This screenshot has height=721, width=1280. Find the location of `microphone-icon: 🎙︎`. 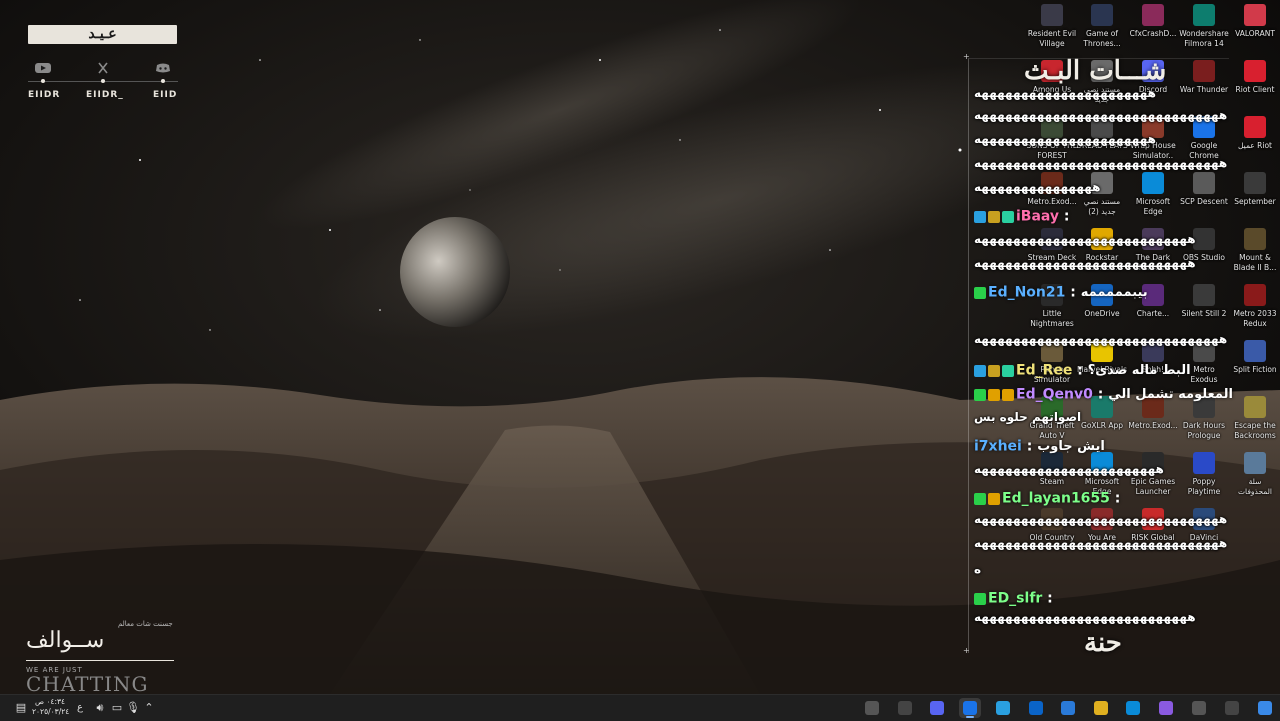

microphone-icon: 🎙︎ is located at coordinates (133, 708).